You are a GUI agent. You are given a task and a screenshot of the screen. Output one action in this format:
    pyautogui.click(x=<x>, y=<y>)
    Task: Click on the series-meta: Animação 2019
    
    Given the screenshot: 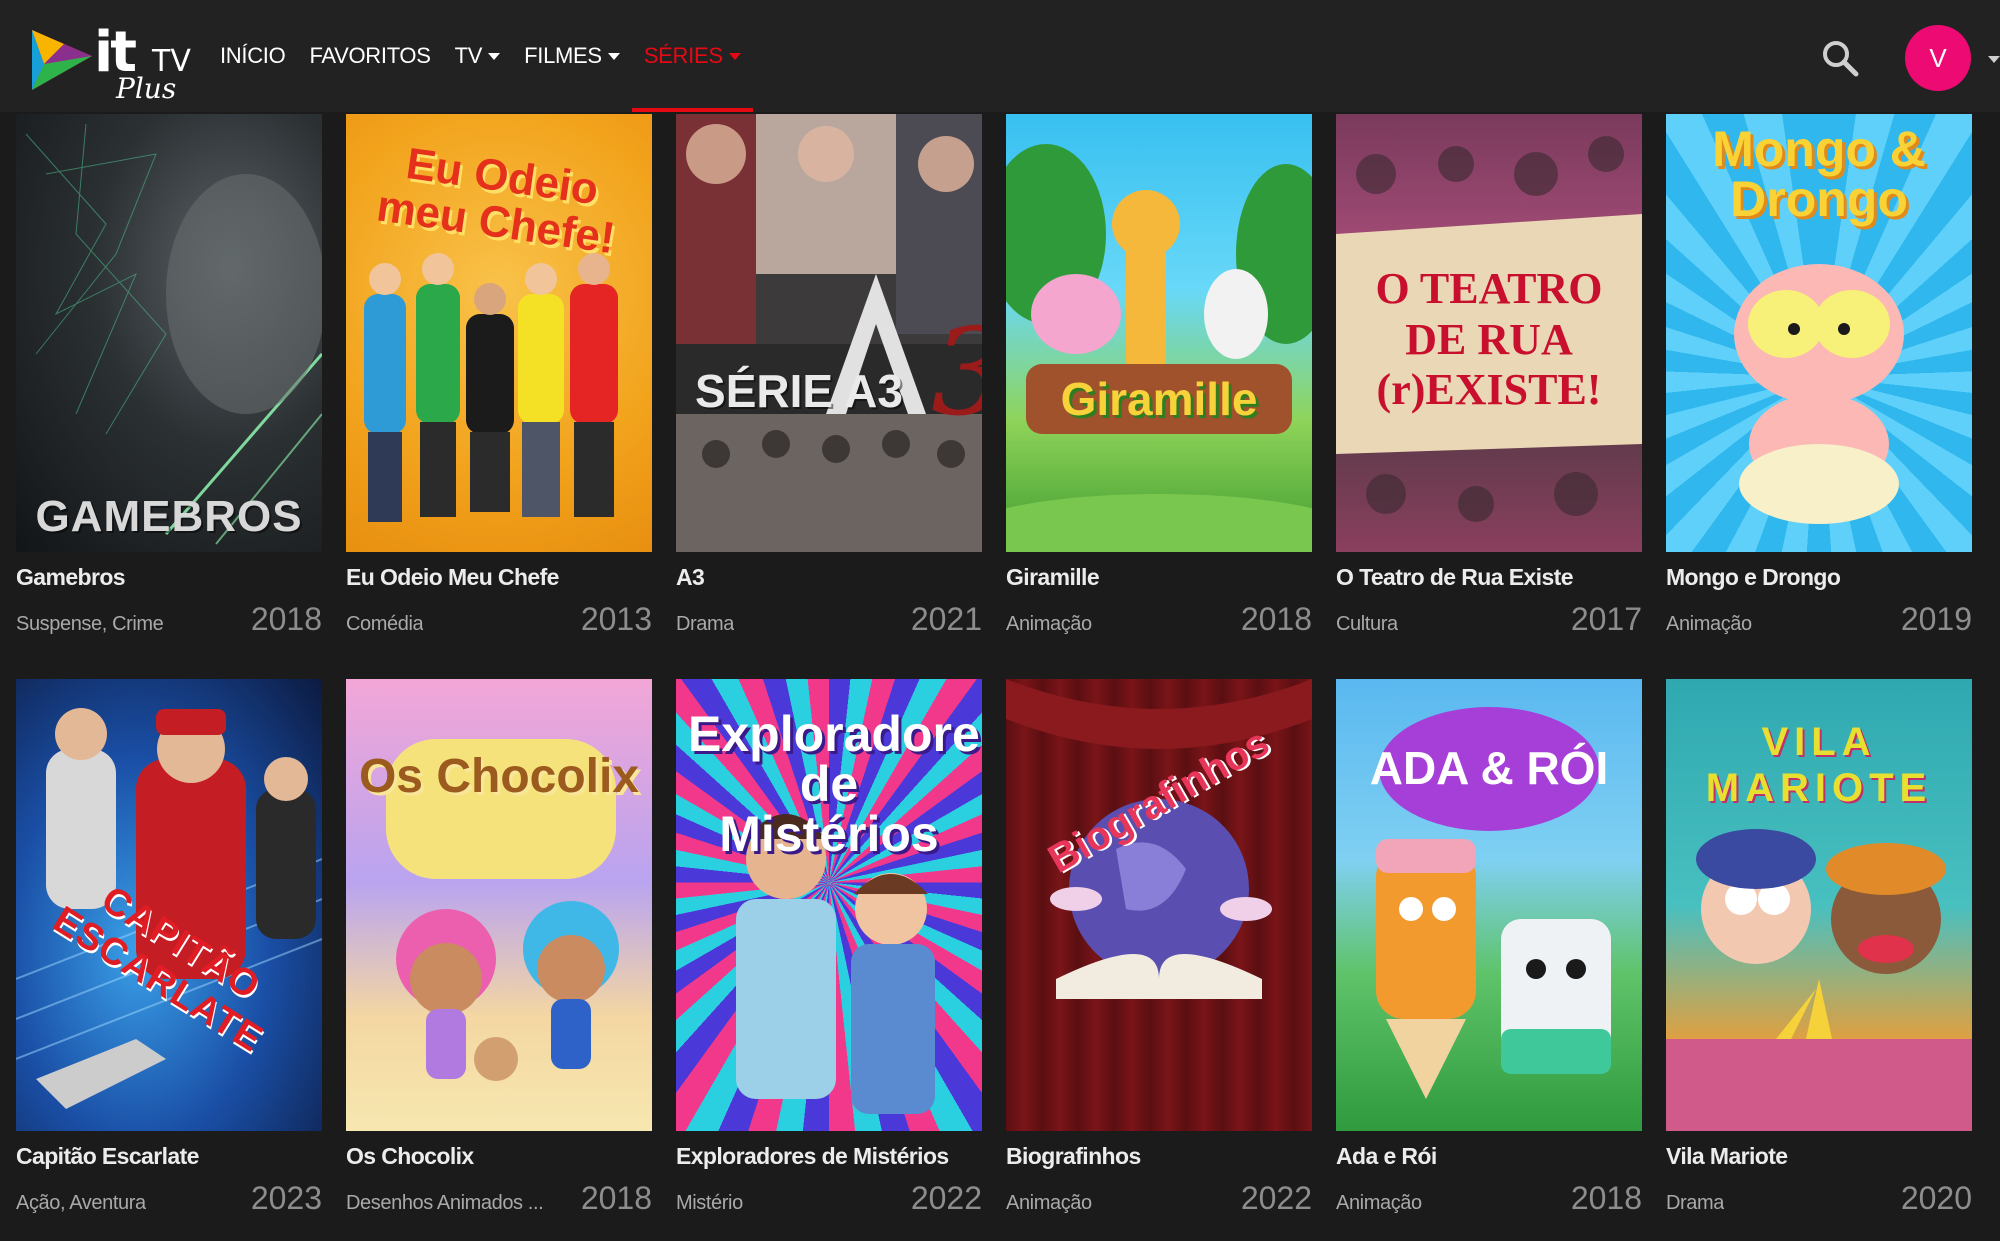 What is the action you would take?
    pyautogui.click(x=1819, y=619)
    